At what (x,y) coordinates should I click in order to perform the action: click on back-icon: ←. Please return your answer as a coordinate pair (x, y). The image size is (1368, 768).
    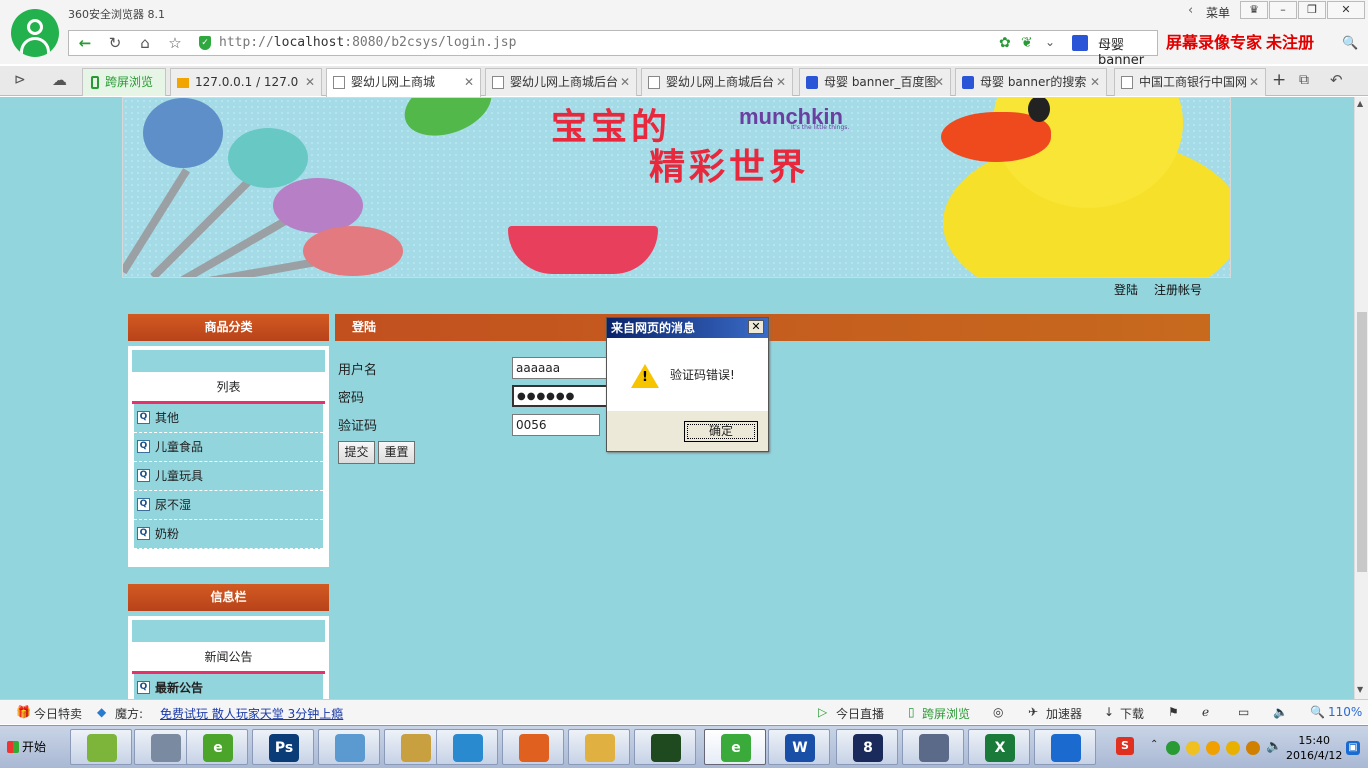
    Looking at the image, I should click on (85, 43).